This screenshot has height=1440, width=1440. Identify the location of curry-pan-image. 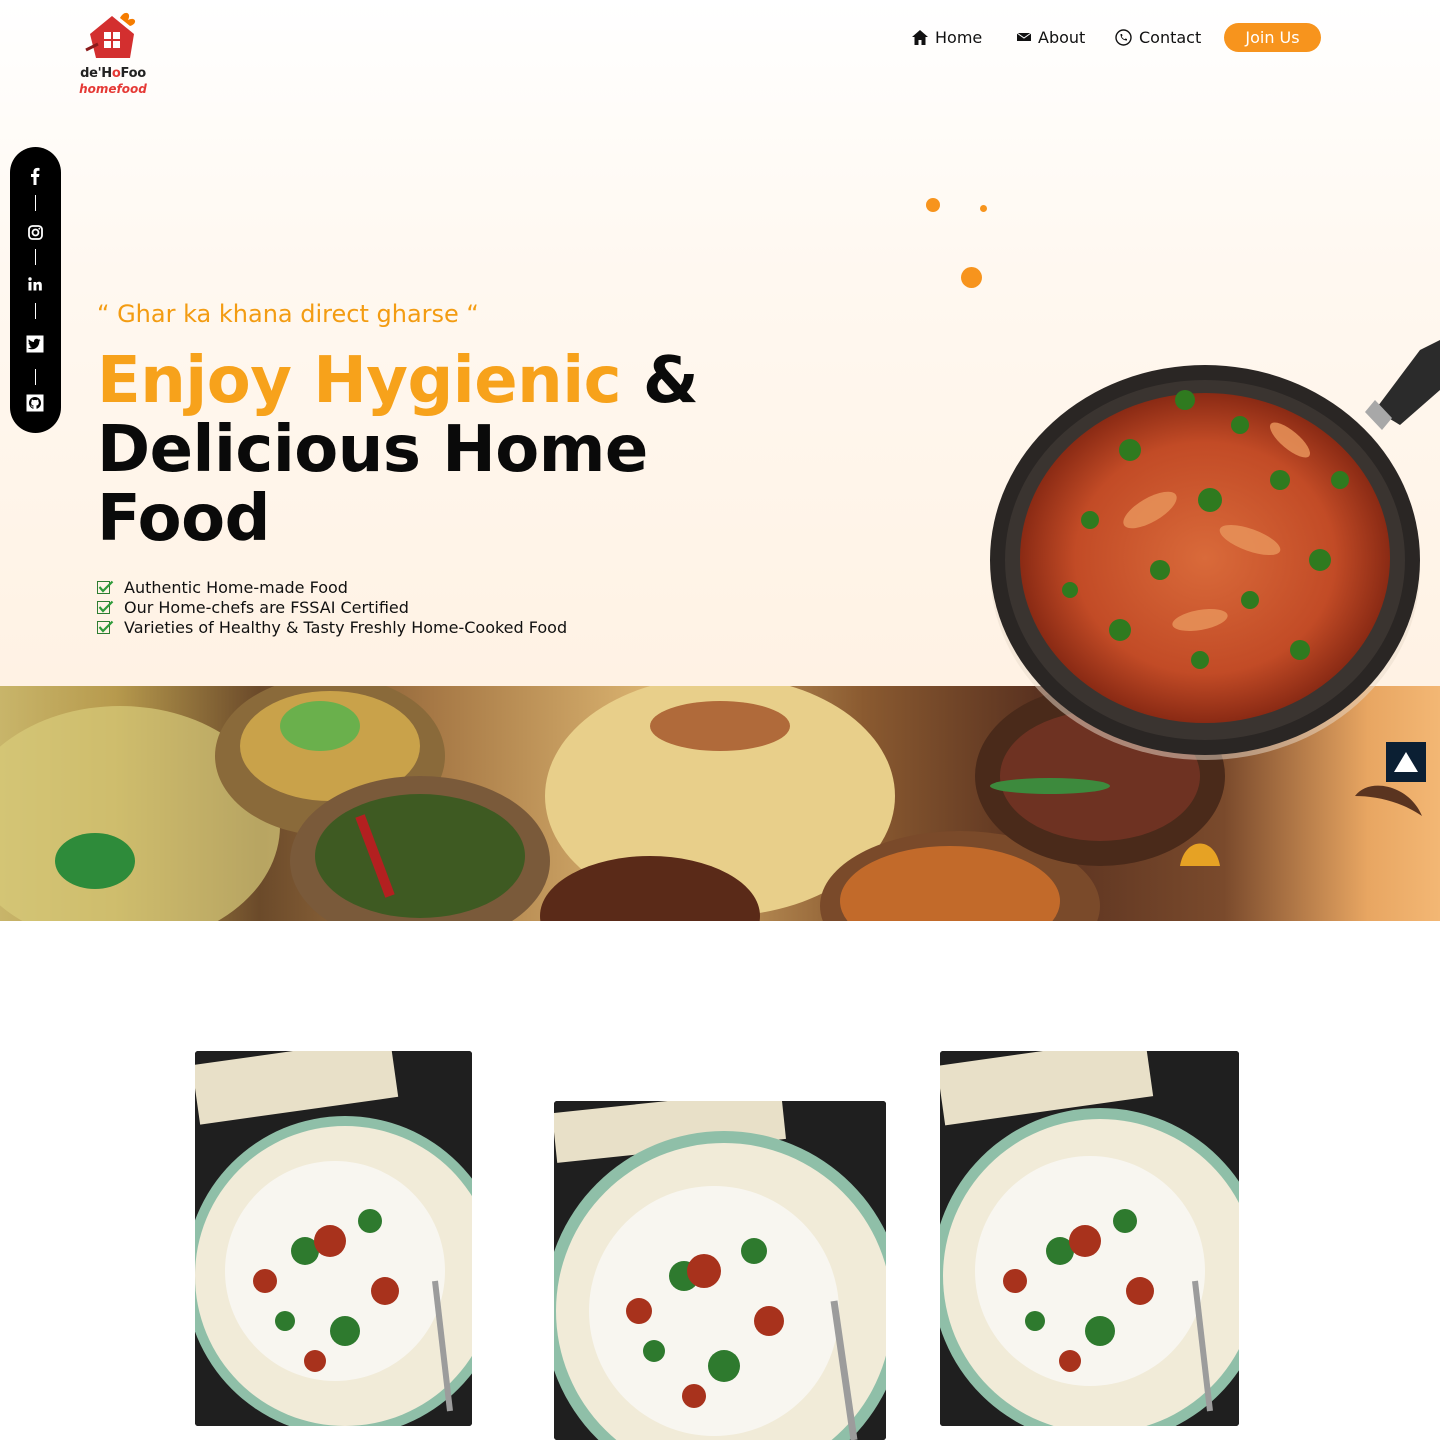
(1215, 550).